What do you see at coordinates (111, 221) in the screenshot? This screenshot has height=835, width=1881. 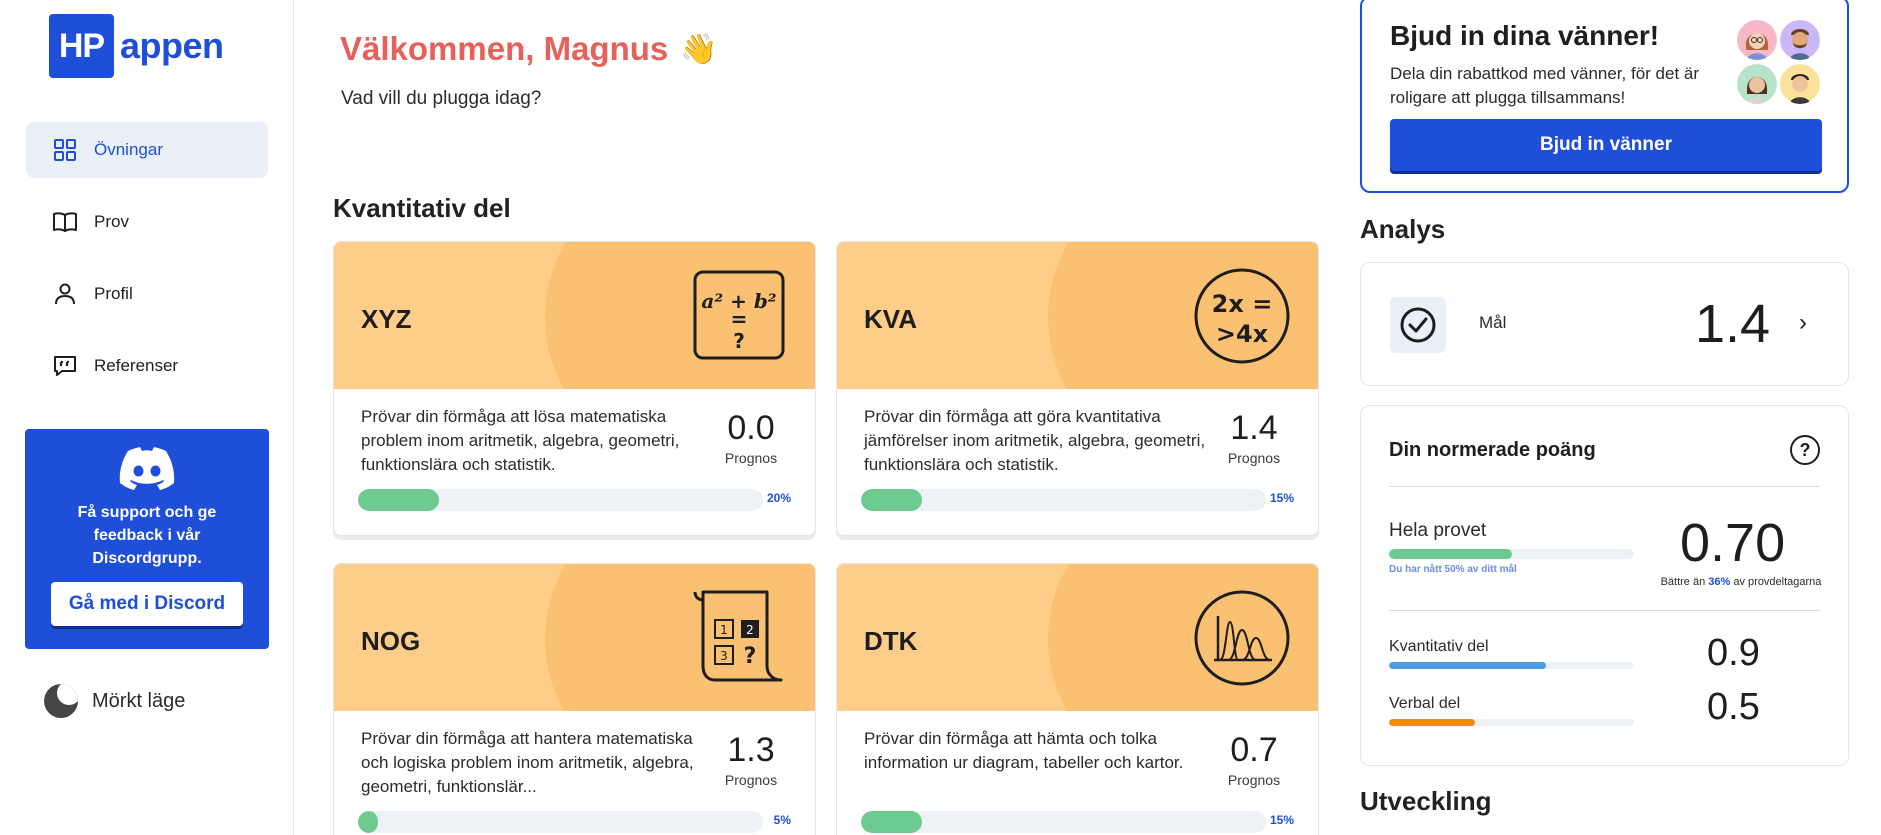 I see `sidebar-item-label: Prov` at bounding box center [111, 221].